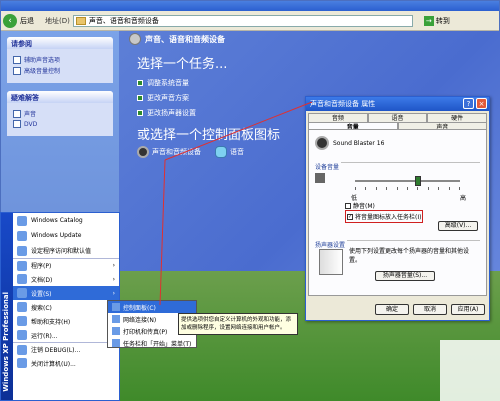  Describe the element at coordinates (384, 216) in the screenshot. I see `taskbar-icon-checkbox: ✓ 将音量图标放入任务栏(I)` at that location.